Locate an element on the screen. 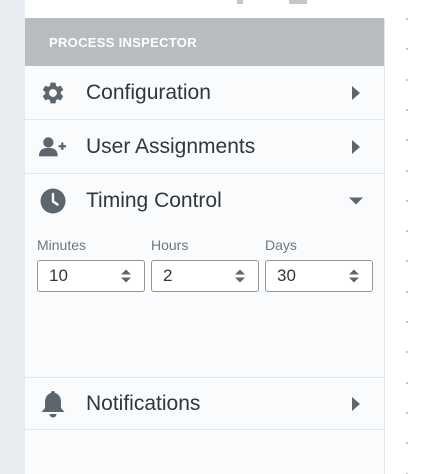  hours-label: Hours is located at coordinates (170, 245).